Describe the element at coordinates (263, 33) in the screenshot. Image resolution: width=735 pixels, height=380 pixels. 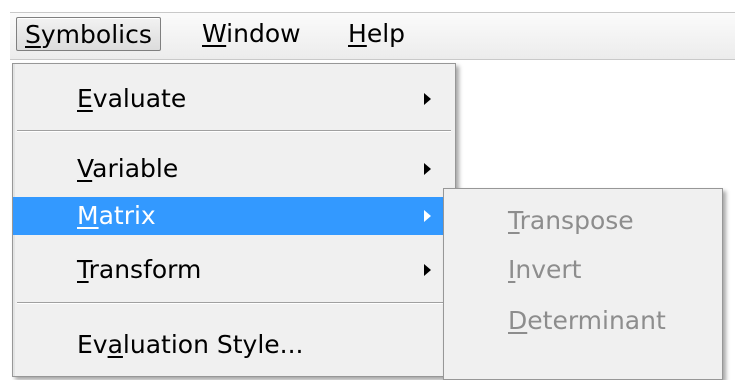
I see `menu-label: indow` at that location.